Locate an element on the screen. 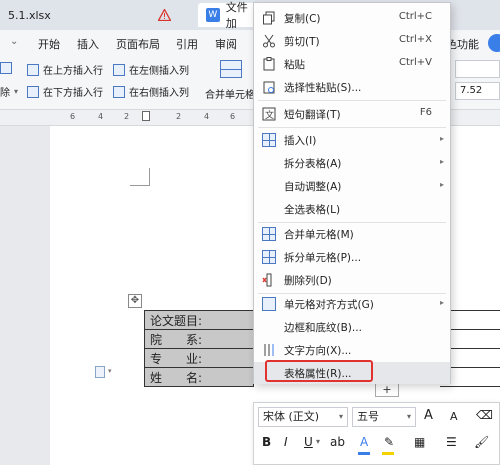  table-cell: 院 系: is located at coordinates (199, 339).